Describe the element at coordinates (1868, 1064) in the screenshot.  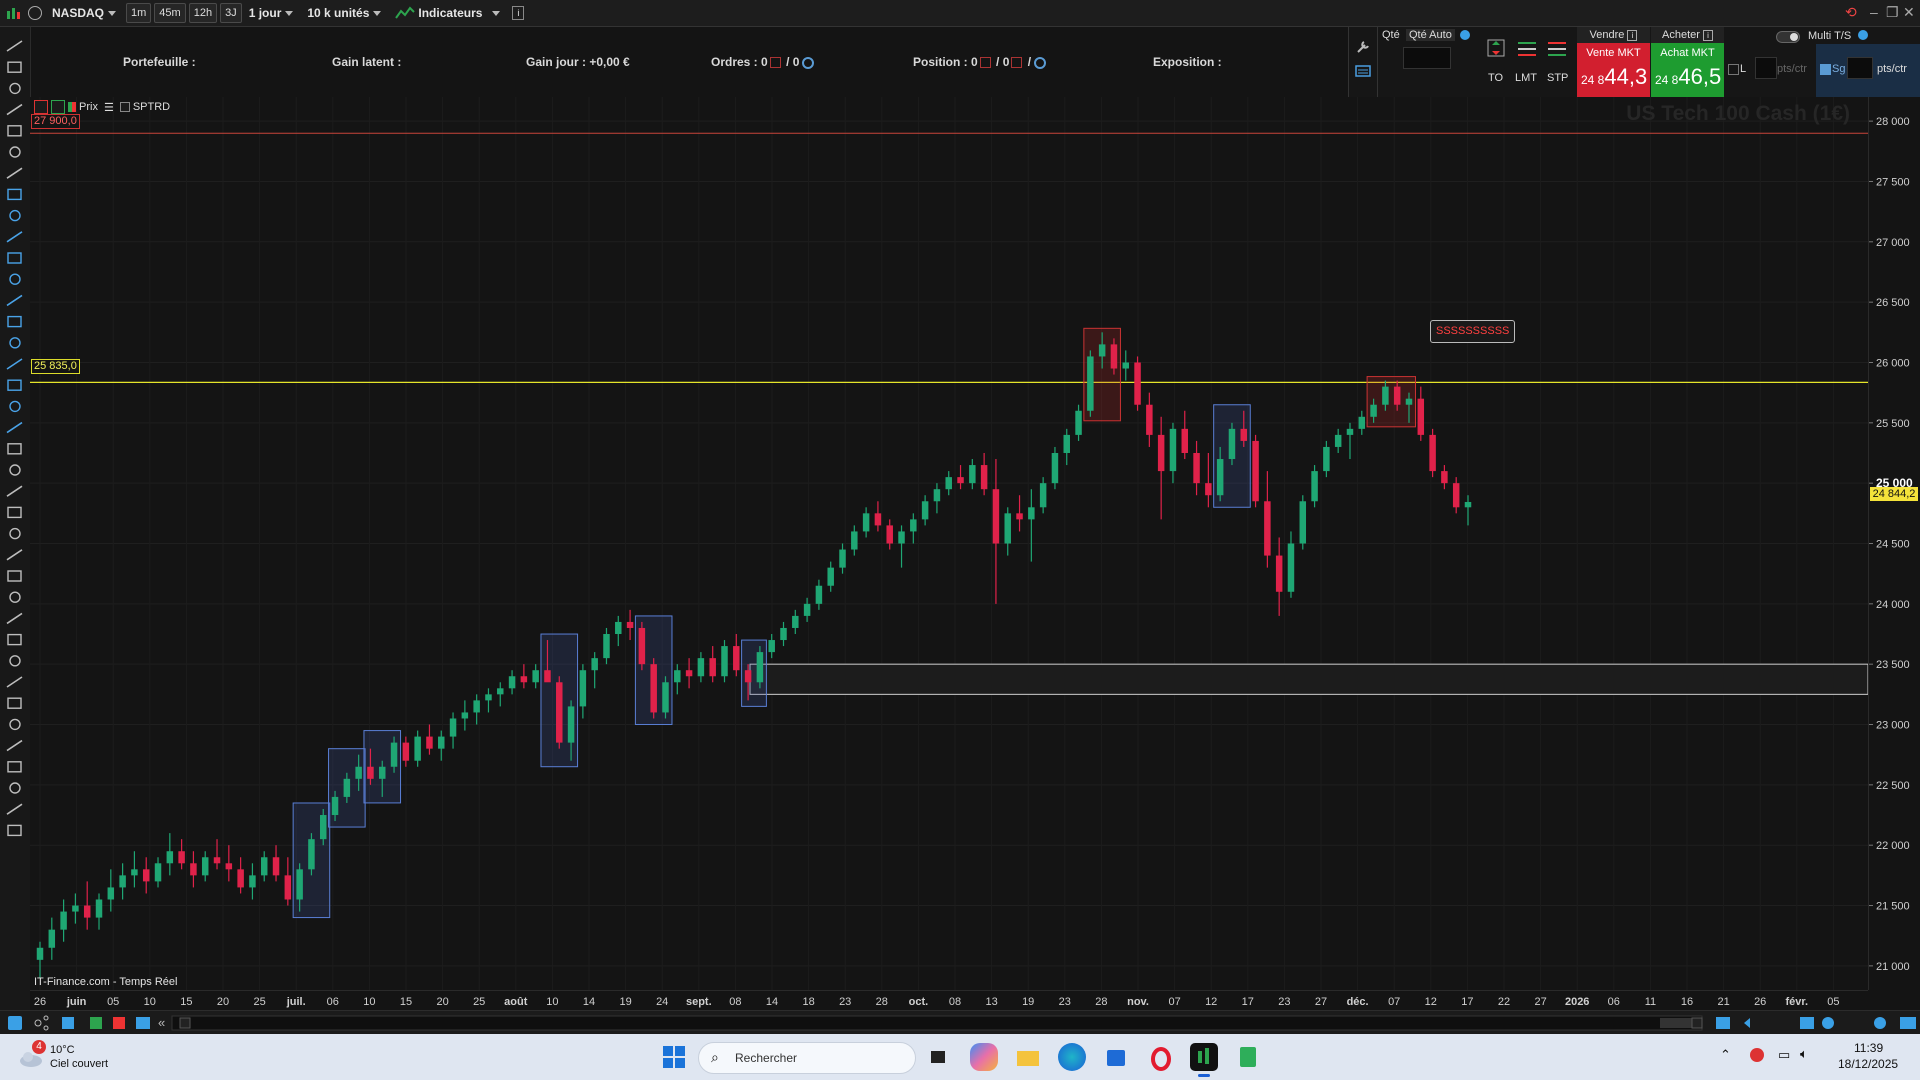
I see `clock-date: 18/12/2025` at that location.